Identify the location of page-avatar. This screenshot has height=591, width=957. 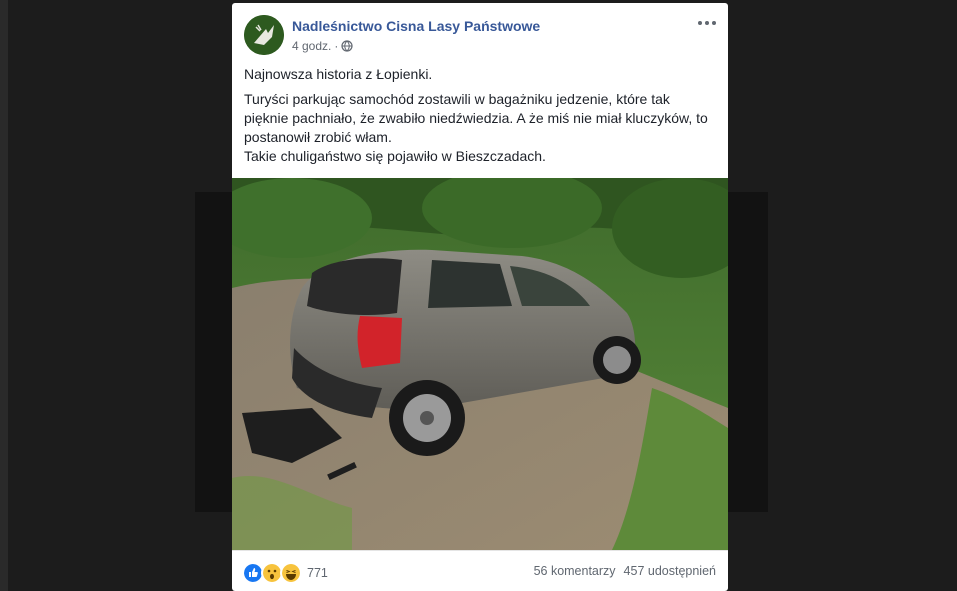
(264, 35).